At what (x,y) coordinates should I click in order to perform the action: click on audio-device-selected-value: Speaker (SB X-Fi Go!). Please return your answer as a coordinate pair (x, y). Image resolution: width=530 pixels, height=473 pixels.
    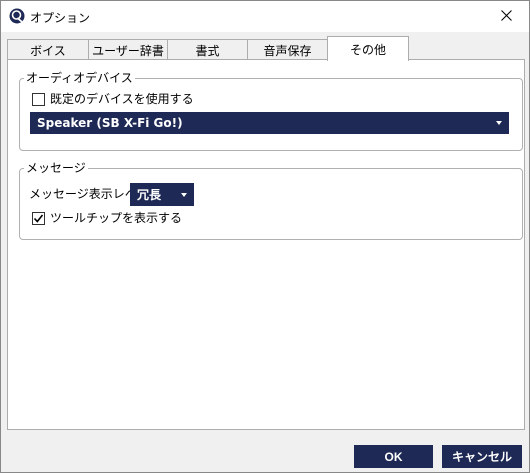
    Looking at the image, I should click on (110, 123).